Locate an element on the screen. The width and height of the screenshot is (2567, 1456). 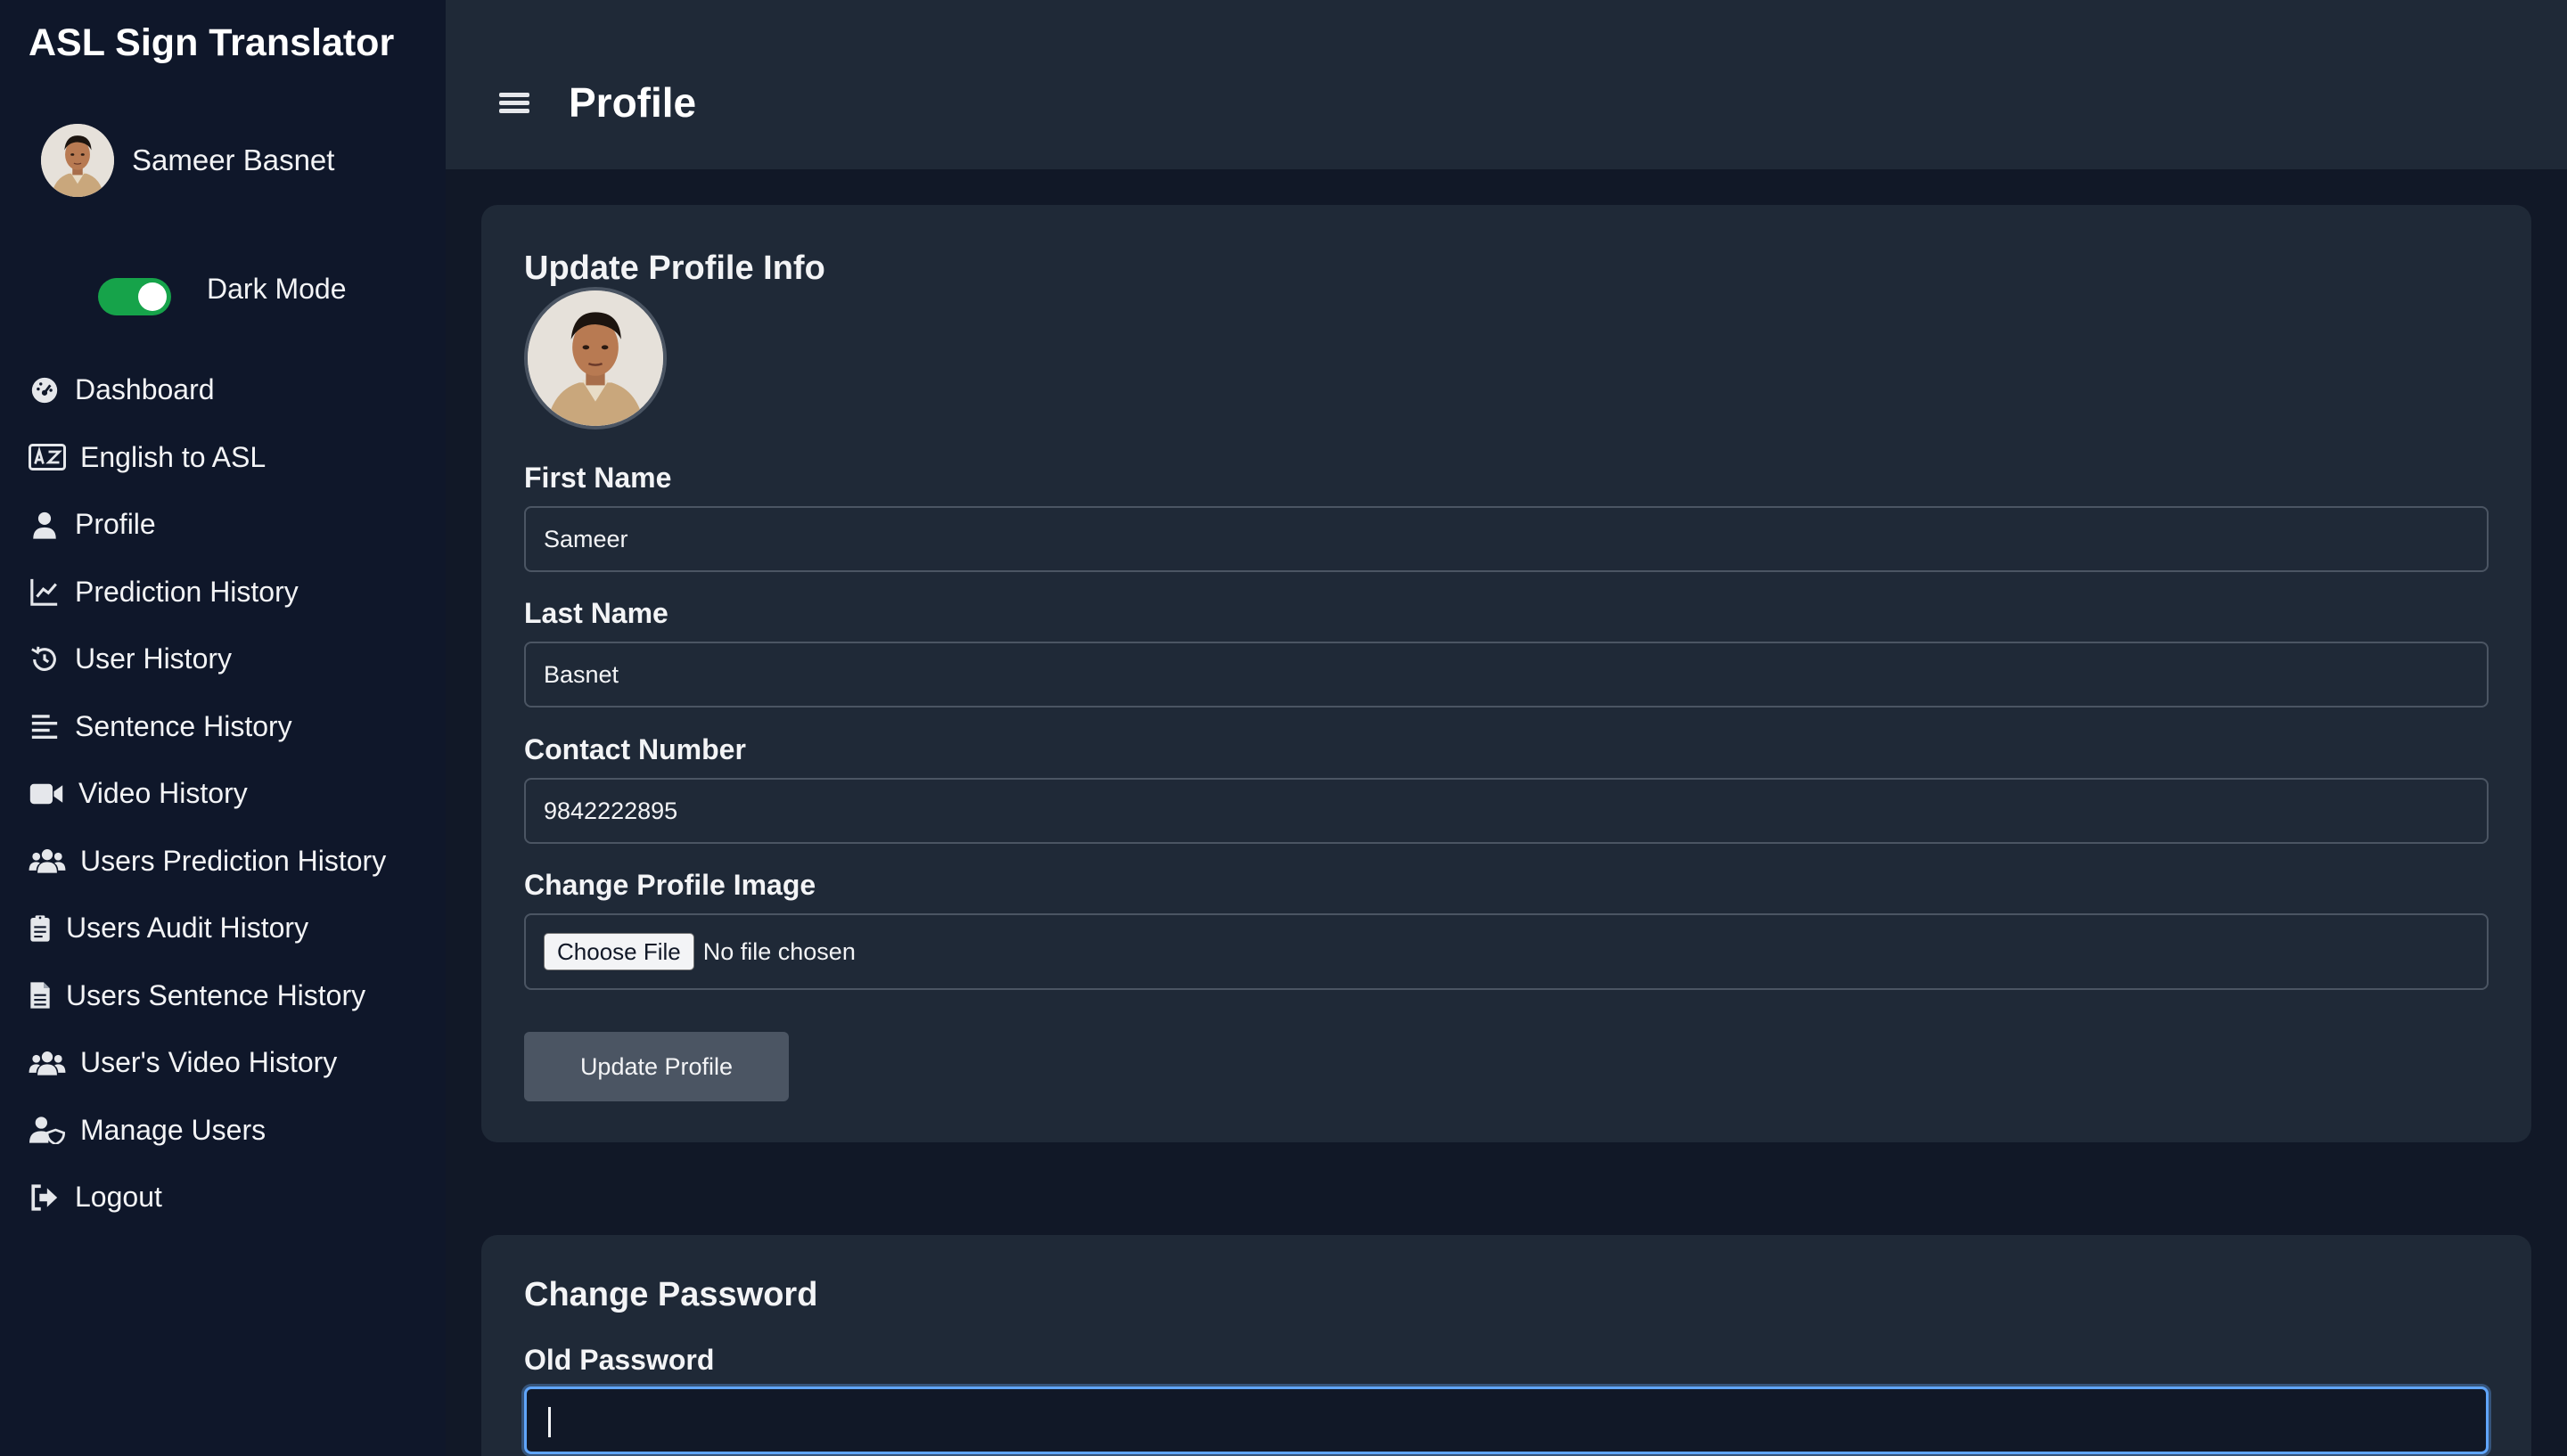
last-name-input is located at coordinates (1506, 675).